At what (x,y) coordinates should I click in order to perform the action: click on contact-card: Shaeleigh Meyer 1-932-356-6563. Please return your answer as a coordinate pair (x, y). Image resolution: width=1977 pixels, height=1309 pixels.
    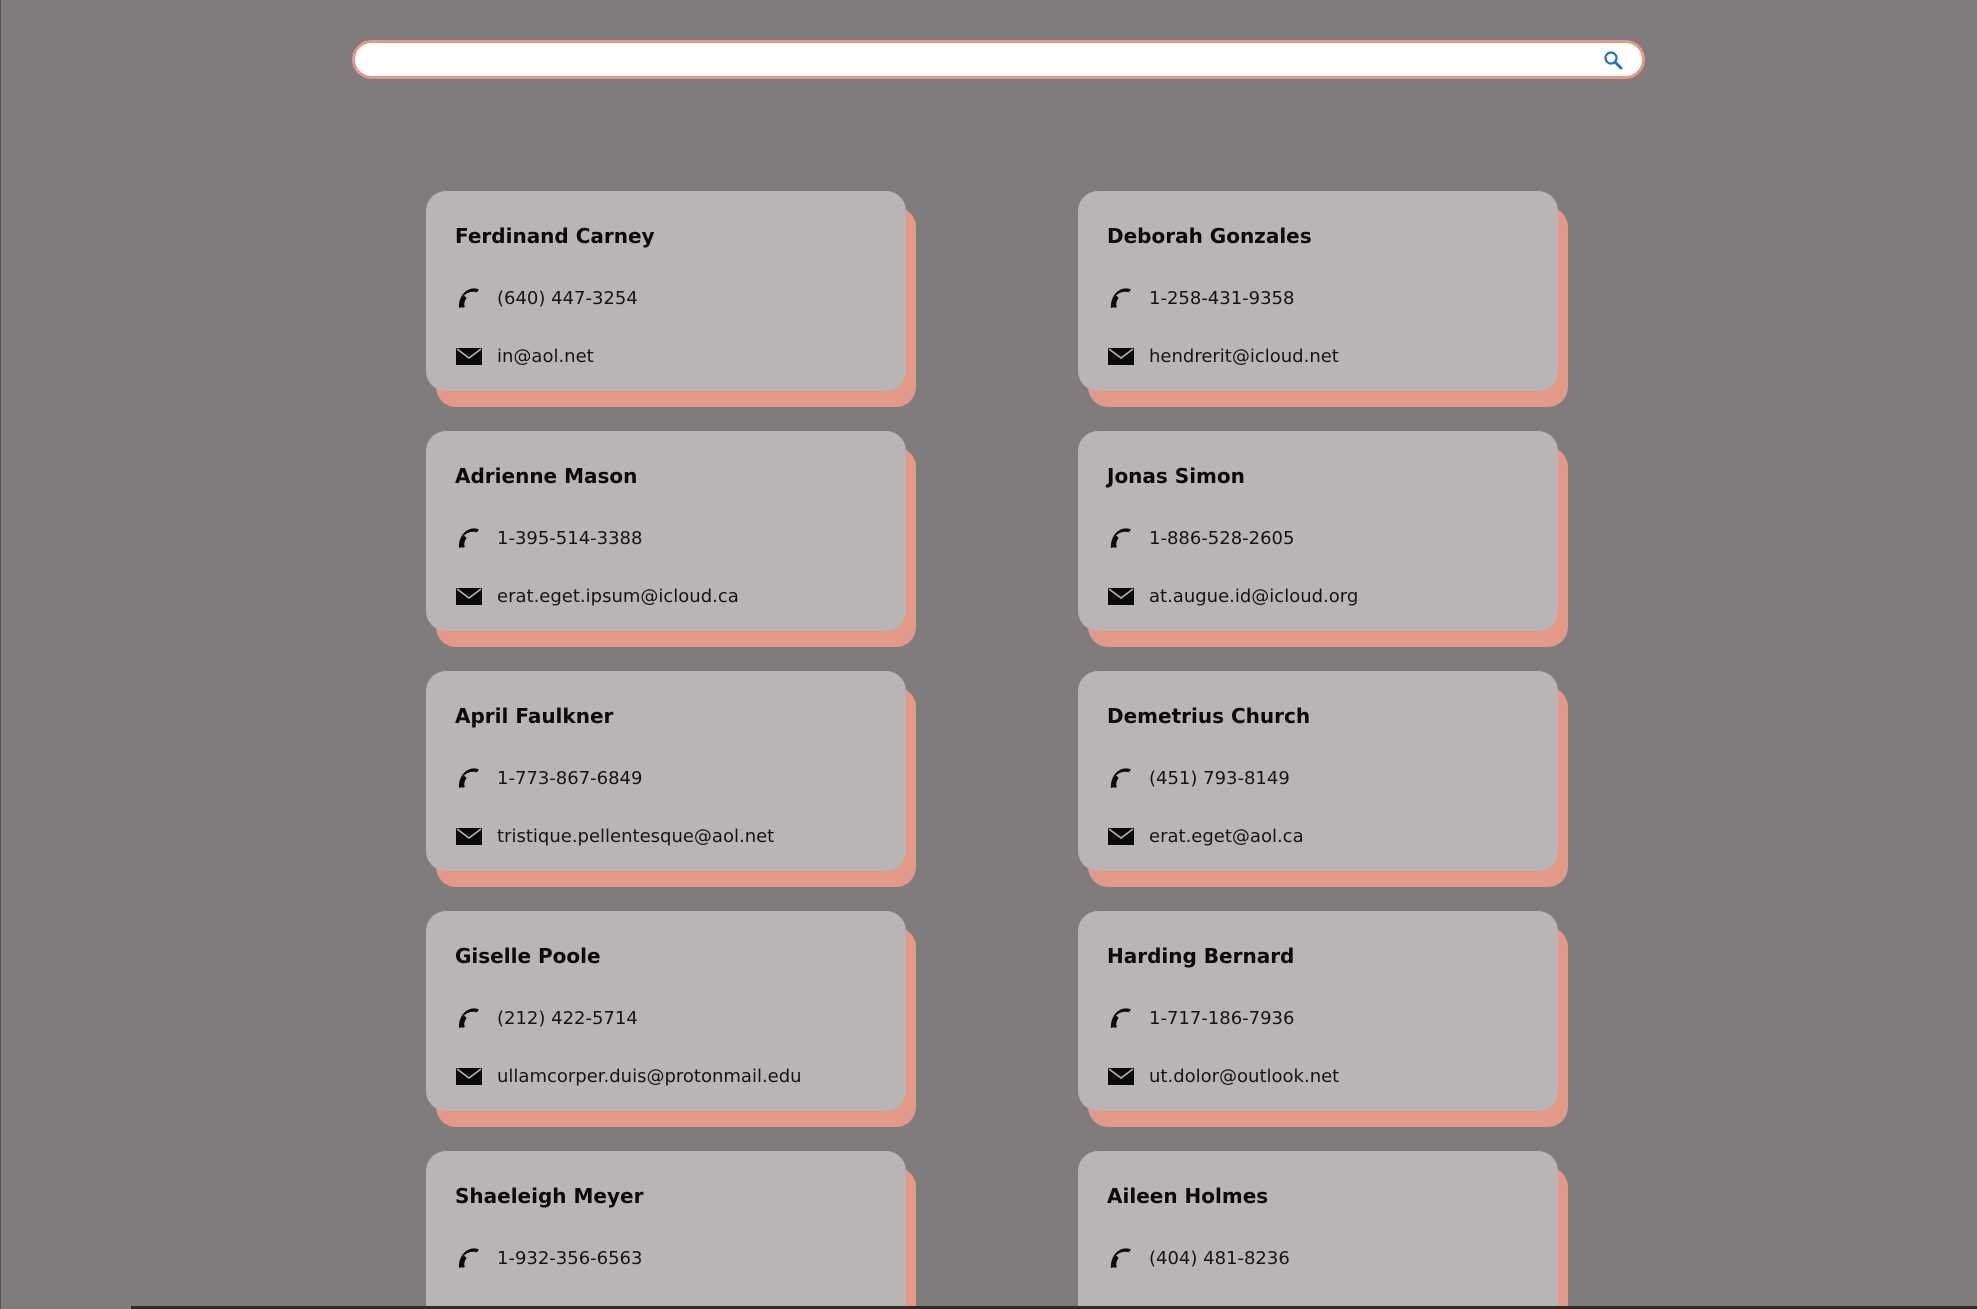
    Looking at the image, I should click on (666, 1230).